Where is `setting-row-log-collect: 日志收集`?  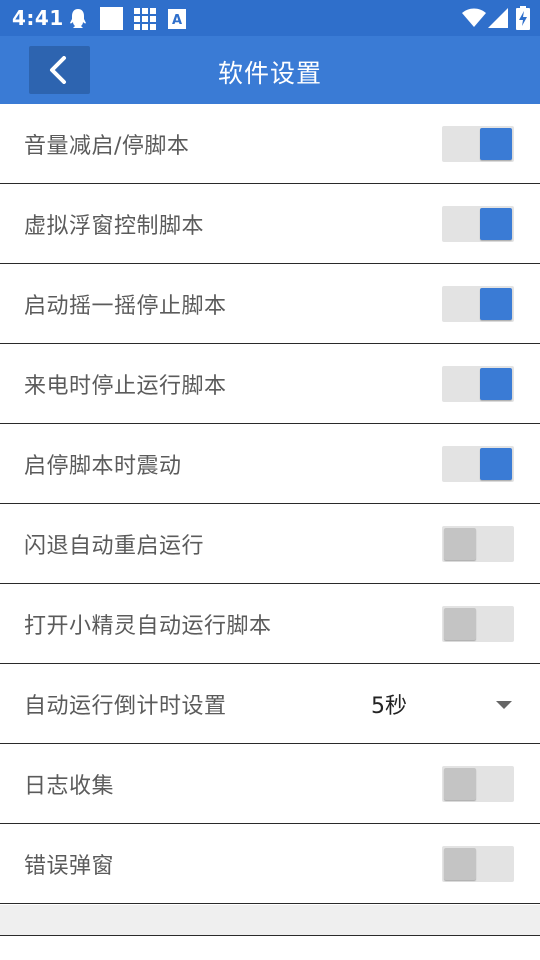 setting-row-log-collect: 日志收集 is located at coordinates (270, 784).